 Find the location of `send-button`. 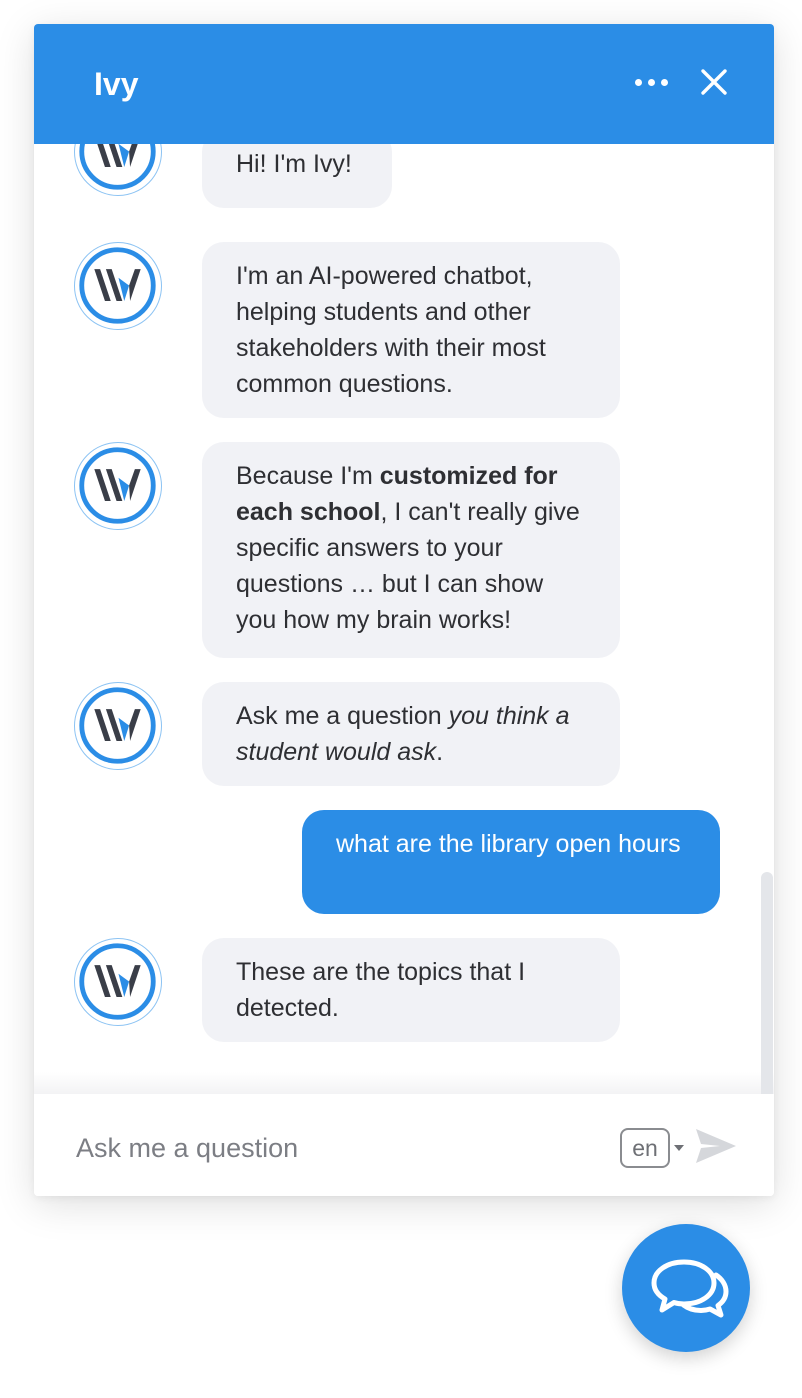

send-button is located at coordinates (716, 1146).